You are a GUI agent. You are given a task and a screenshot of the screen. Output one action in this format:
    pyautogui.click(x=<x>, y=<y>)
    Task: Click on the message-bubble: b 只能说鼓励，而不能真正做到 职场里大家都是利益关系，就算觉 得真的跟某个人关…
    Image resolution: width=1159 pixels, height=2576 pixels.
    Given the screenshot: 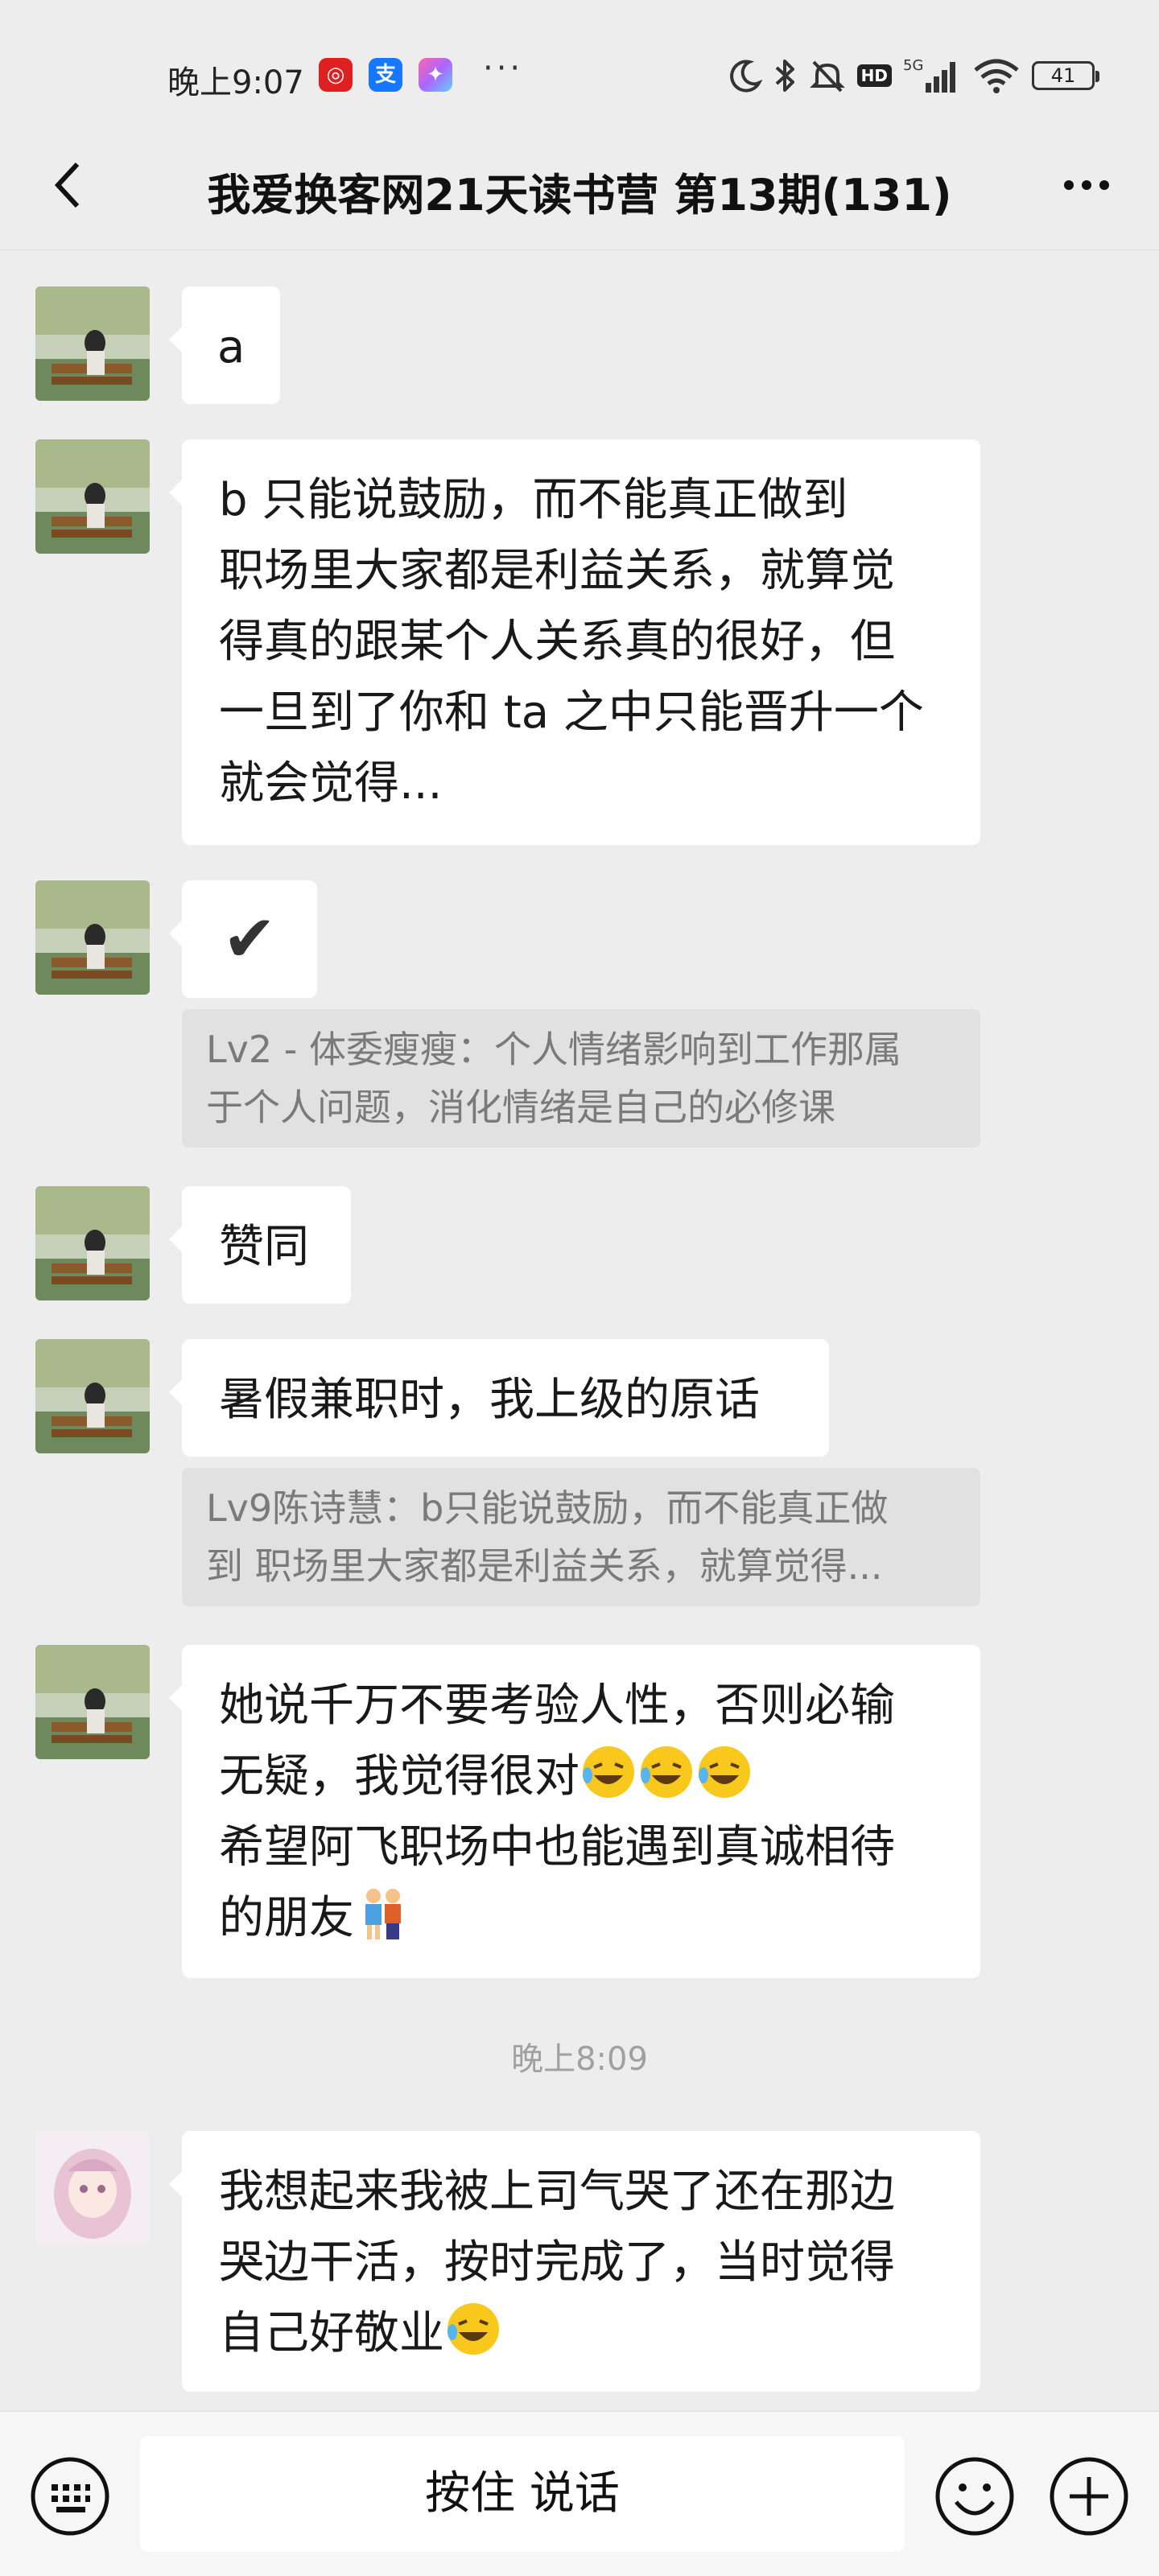 What is the action you would take?
    pyautogui.click(x=574, y=642)
    